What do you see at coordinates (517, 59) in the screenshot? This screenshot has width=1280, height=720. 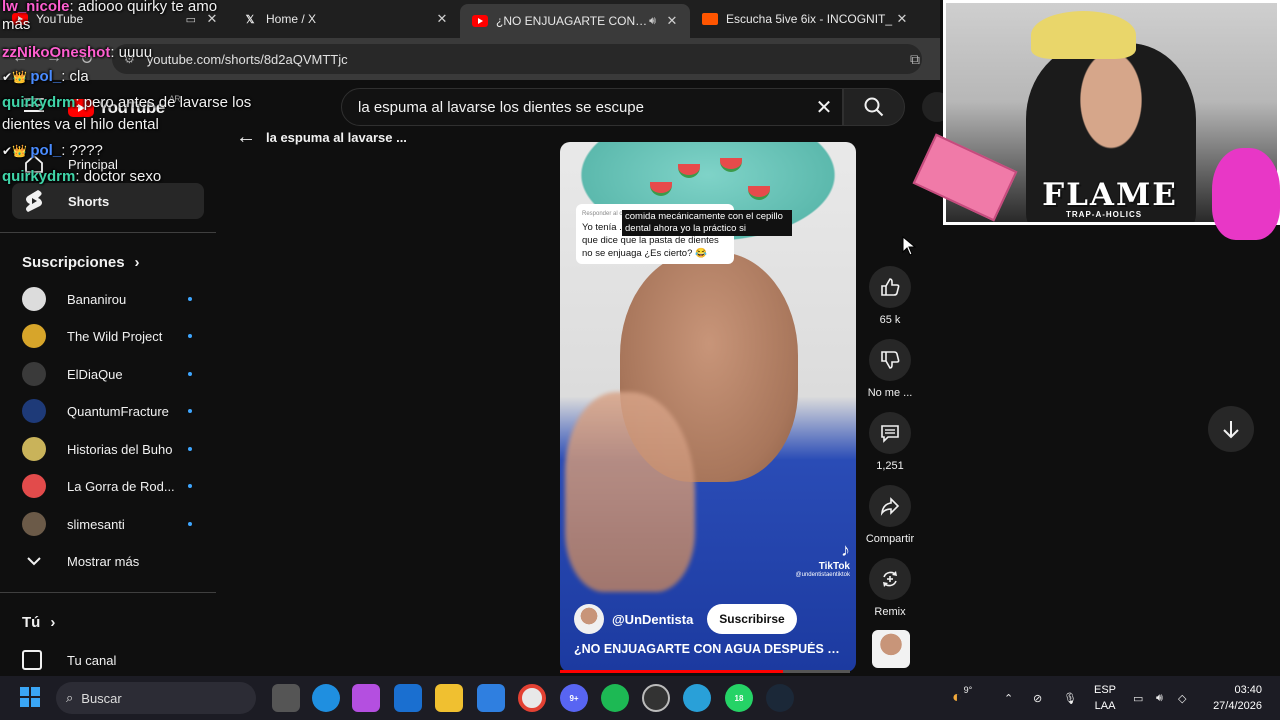 I see `address-bar: ⚙ youtube.com/shorts/8d2aQVMTTjc ⧉` at bounding box center [517, 59].